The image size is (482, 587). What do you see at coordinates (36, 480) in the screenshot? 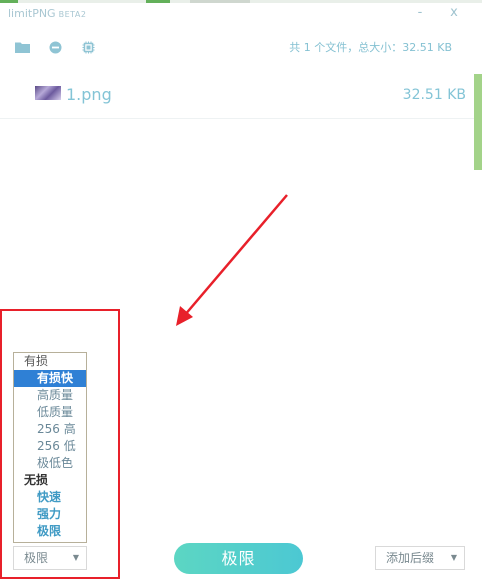
I see `group-lossless: 无损` at bounding box center [36, 480].